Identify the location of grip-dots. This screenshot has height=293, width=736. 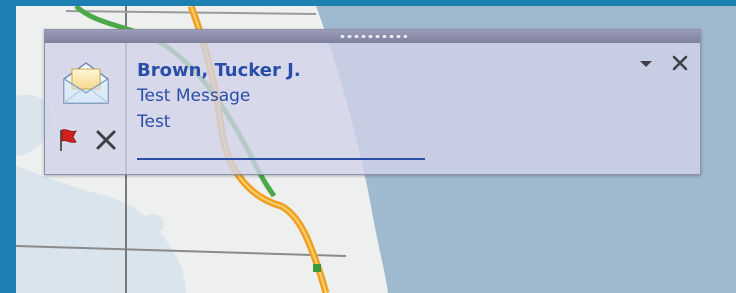
(372, 36).